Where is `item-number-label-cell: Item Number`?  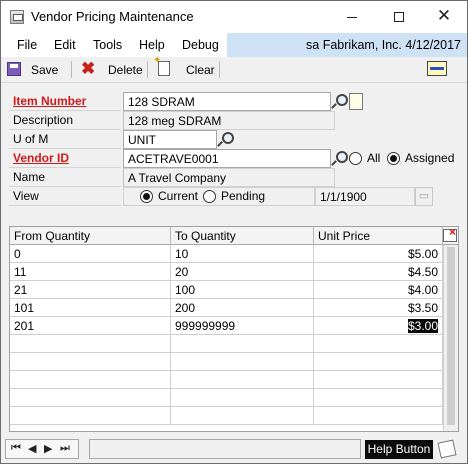 item-number-label-cell: Item Number is located at coordinates (65, 101).